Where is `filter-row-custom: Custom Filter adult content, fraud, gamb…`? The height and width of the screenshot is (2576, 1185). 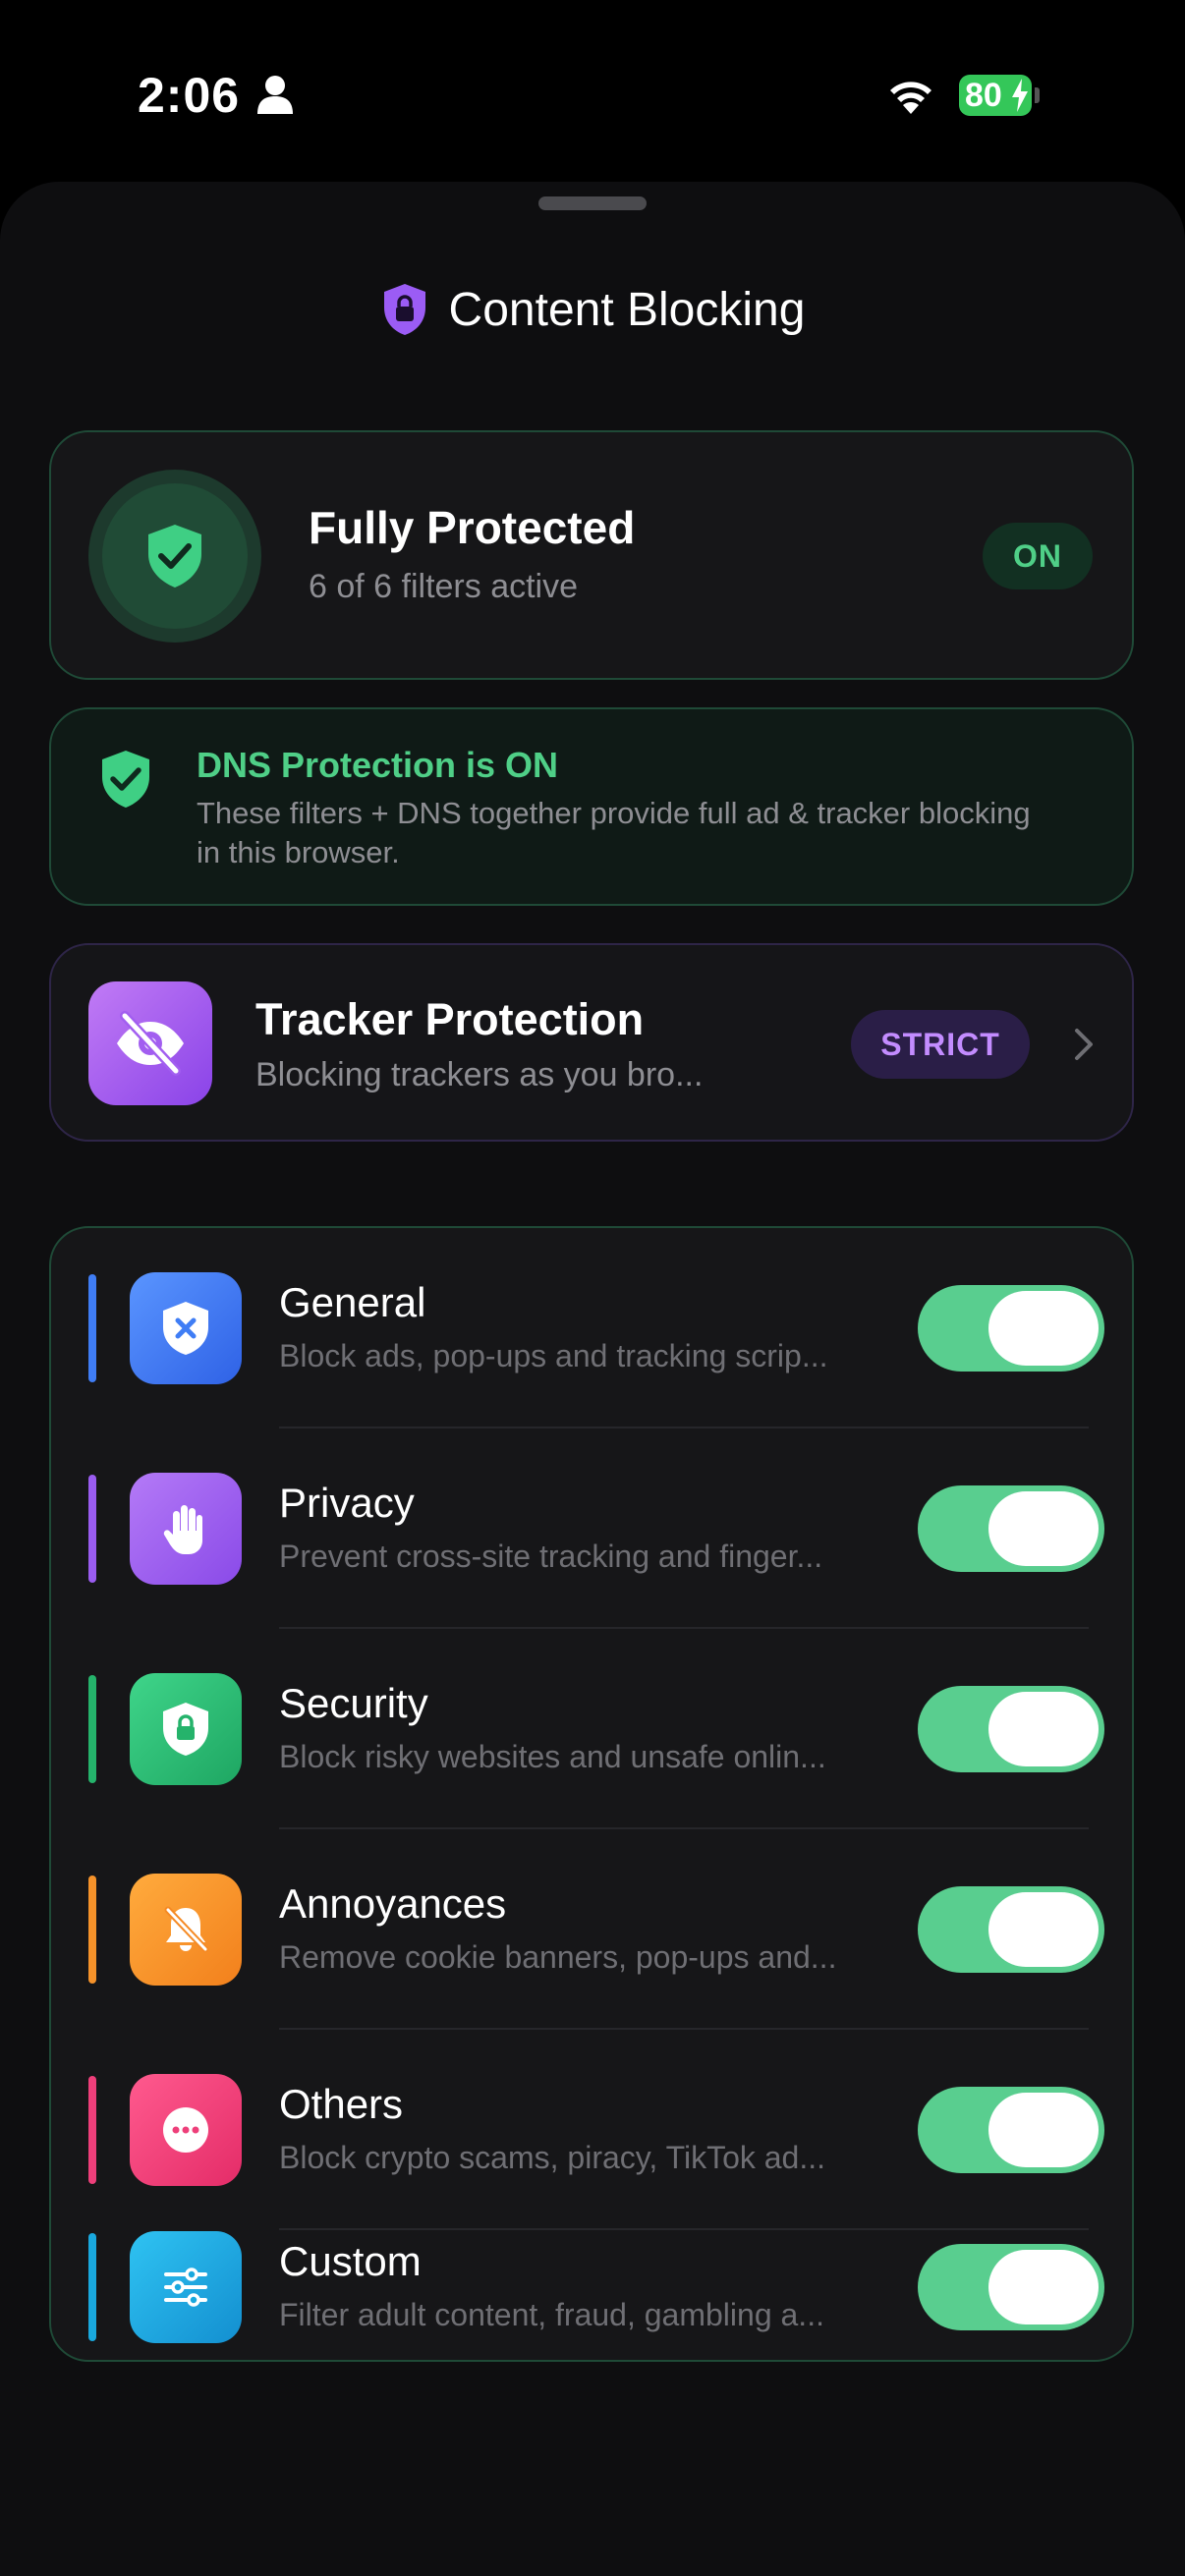
filter-row-custom: Custom Filter adult content, fraud, gamb… is located at coordinates (592, 2296).